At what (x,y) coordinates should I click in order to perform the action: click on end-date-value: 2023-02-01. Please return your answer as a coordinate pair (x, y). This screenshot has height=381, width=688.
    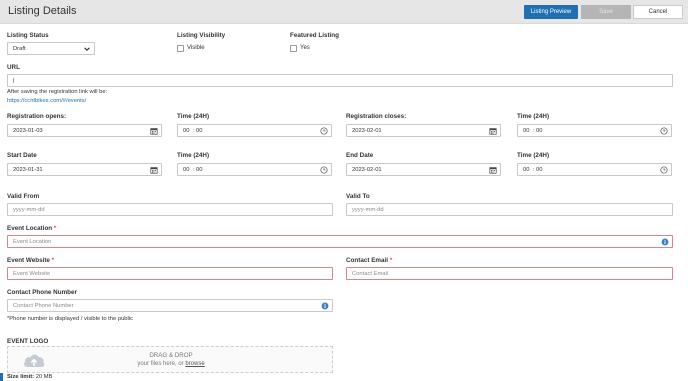
    Looking at the image, I should click on (367, 169).